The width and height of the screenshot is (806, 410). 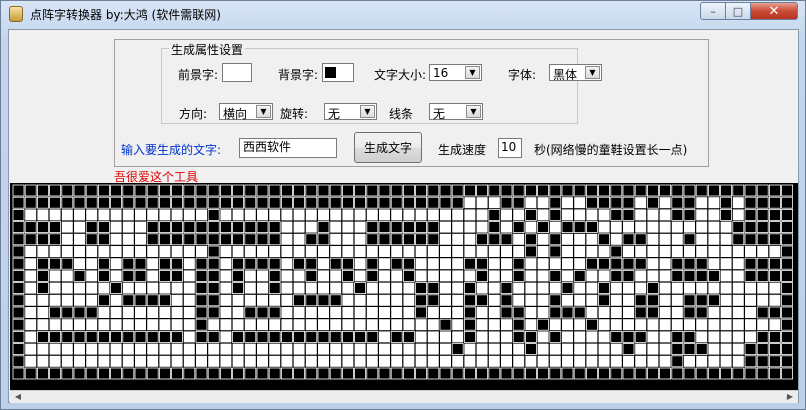 I want to click on rotate-select: 无 ▼, so click(x=350, y=112).